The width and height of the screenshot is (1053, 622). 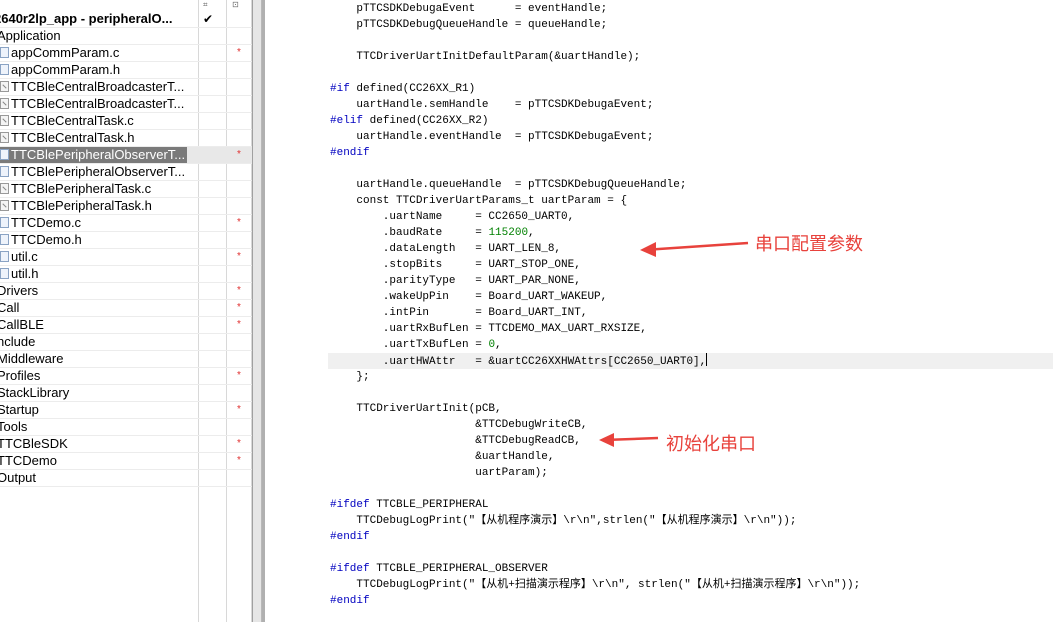 I want to click on files-icon: ⌗, so click(x=205, y=5).